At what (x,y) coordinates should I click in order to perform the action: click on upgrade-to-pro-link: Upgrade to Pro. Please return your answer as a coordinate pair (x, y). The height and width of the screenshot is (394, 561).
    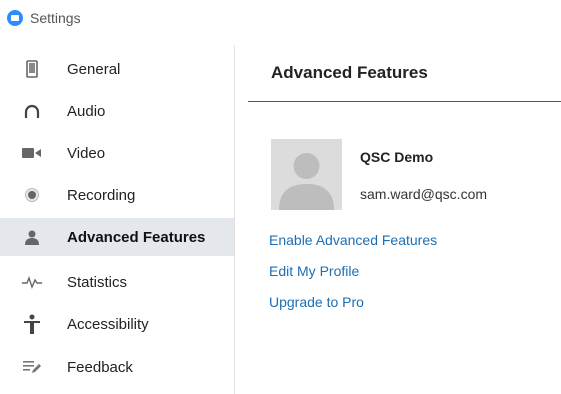
    Looking at the image, I should click on (316, 302).